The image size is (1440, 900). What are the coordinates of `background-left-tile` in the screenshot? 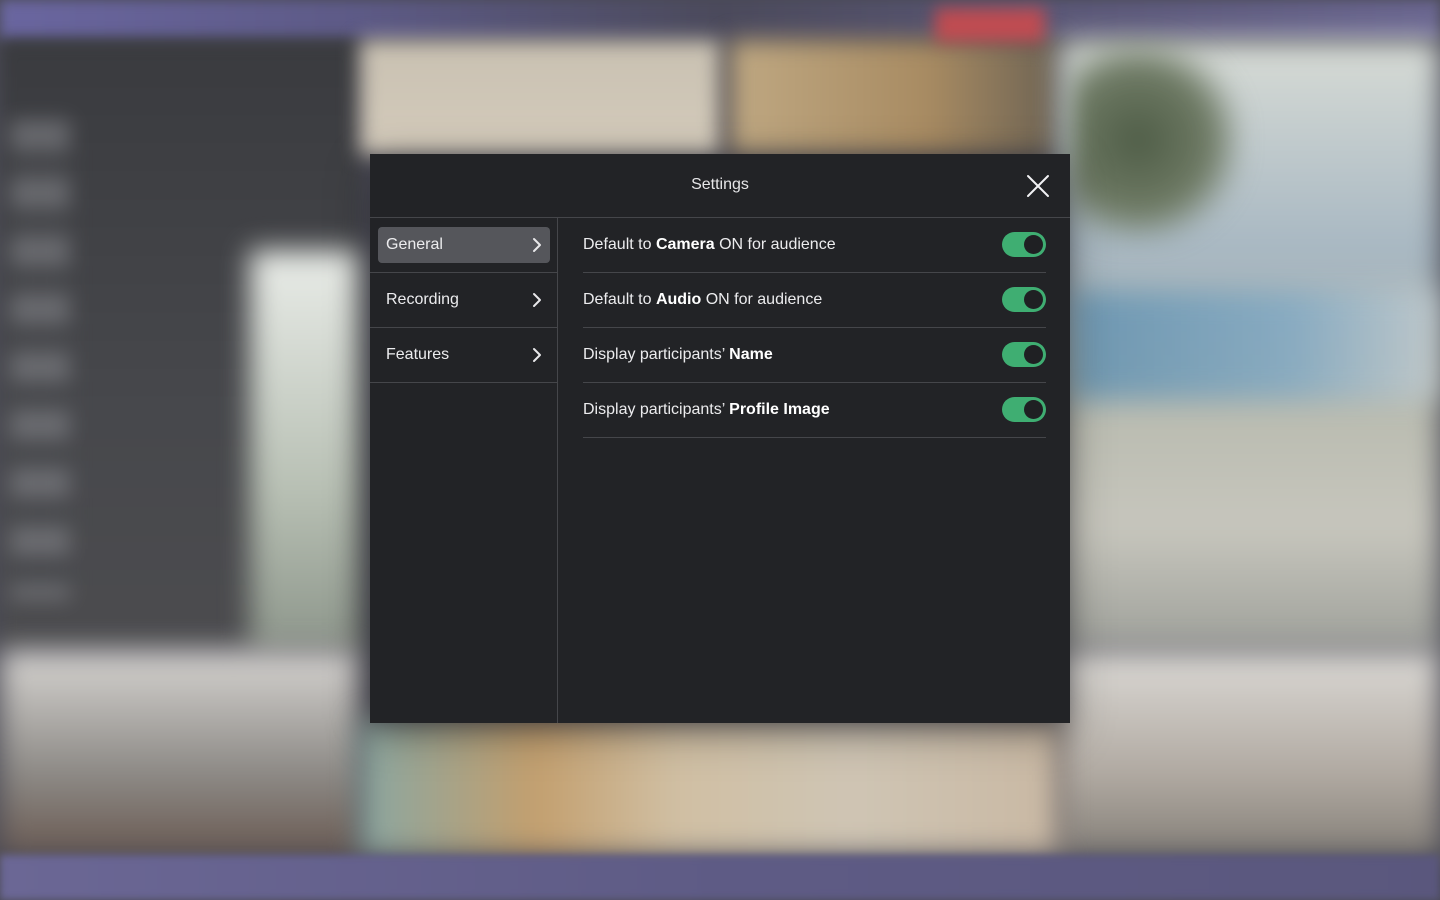 It's located at (305, 450).